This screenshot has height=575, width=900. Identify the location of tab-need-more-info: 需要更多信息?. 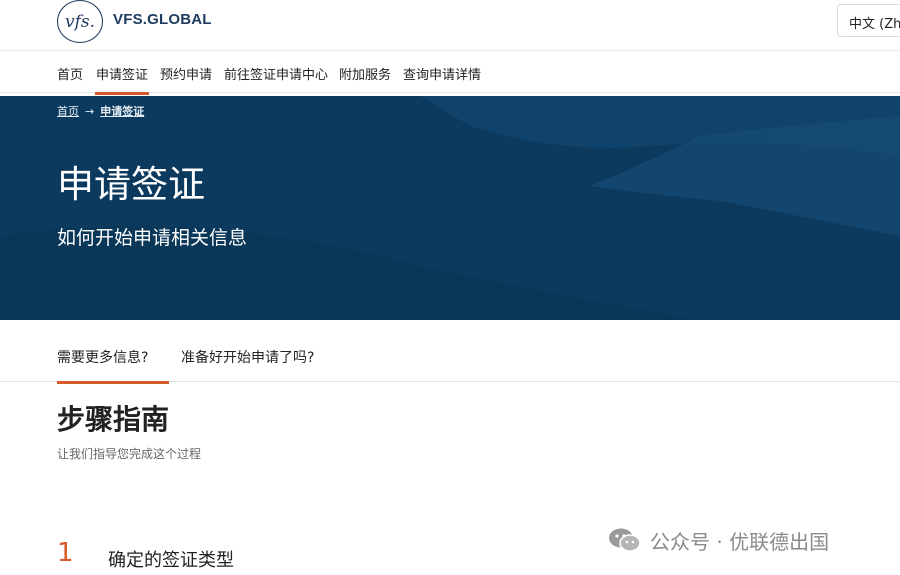
(113, 365).